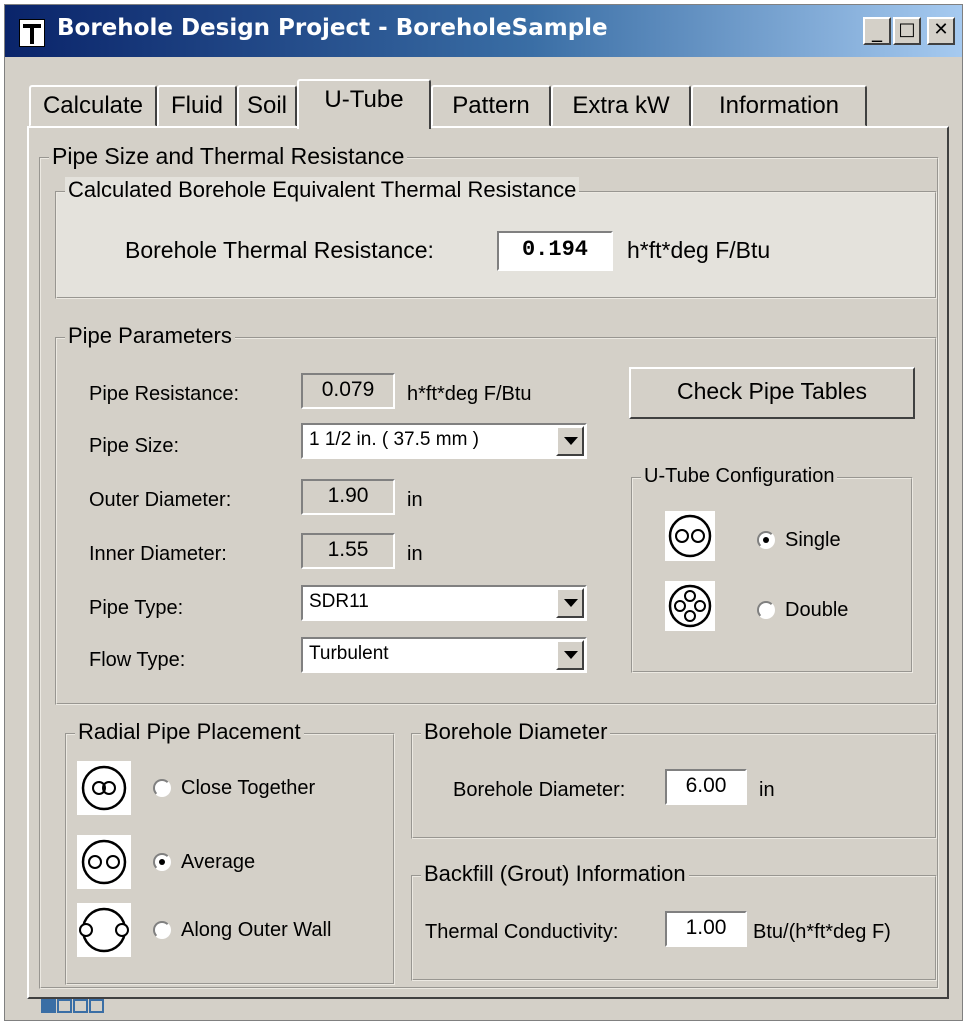 The height and width of the screenshot is (1025, 967). I want to click on pipe-size-label: Pipe Size:, so click(134, 446).